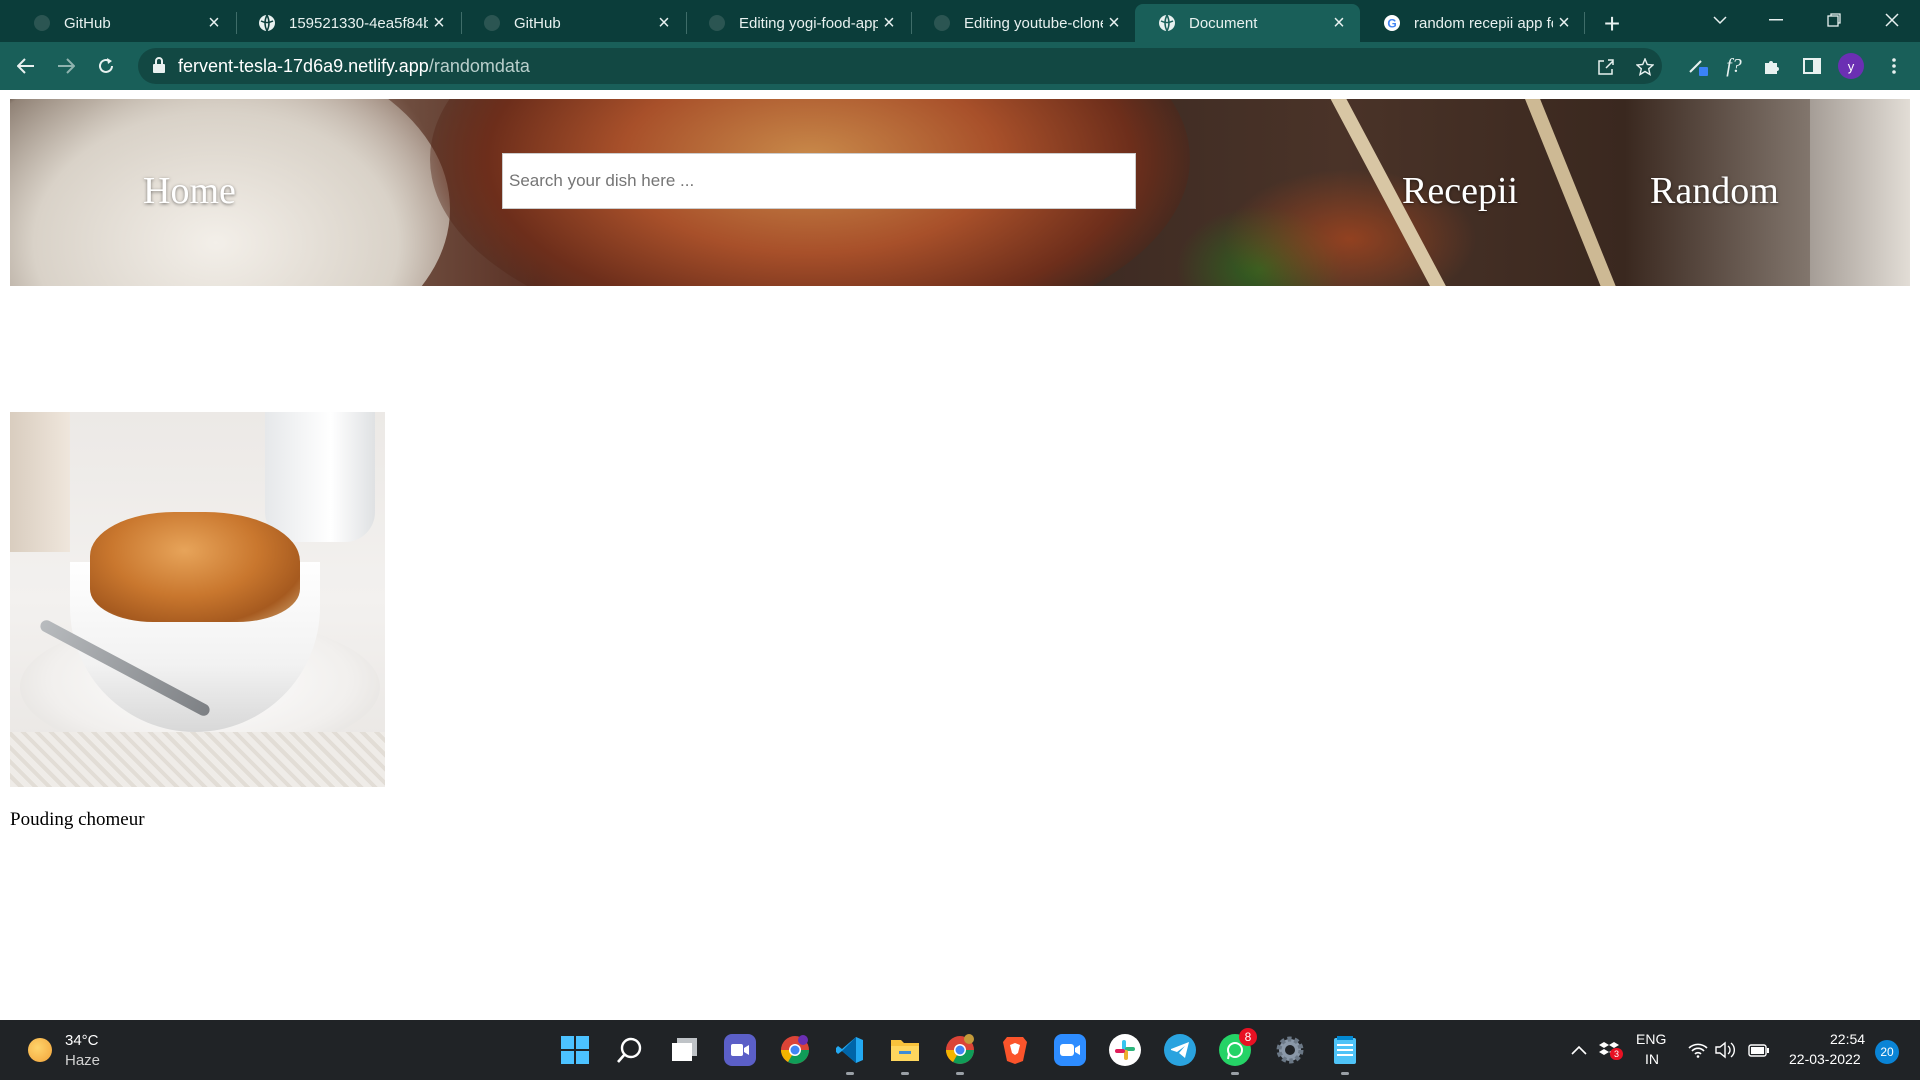  I want to click on vscode-icon, so click(850, 1054).